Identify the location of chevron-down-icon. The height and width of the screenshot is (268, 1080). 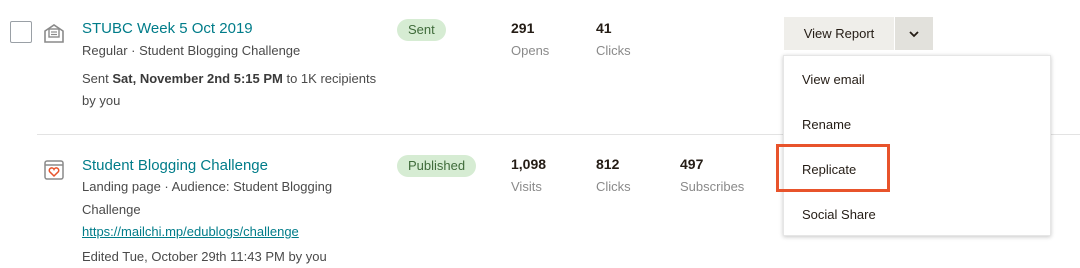
(914, 34).